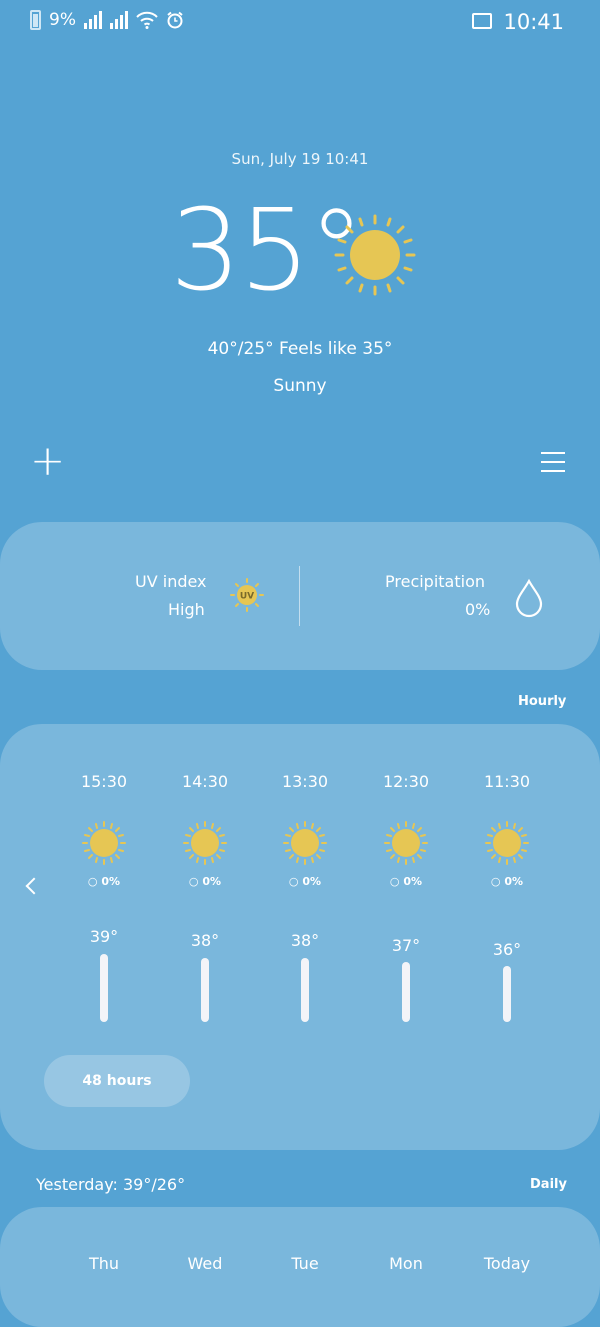 The width and height of the screenshot is (600, 1327). What do you see at coordinates (435, 581) in the screenshot?
I see `precipitation-label: Precipitation` at bounding box center [435, 581].